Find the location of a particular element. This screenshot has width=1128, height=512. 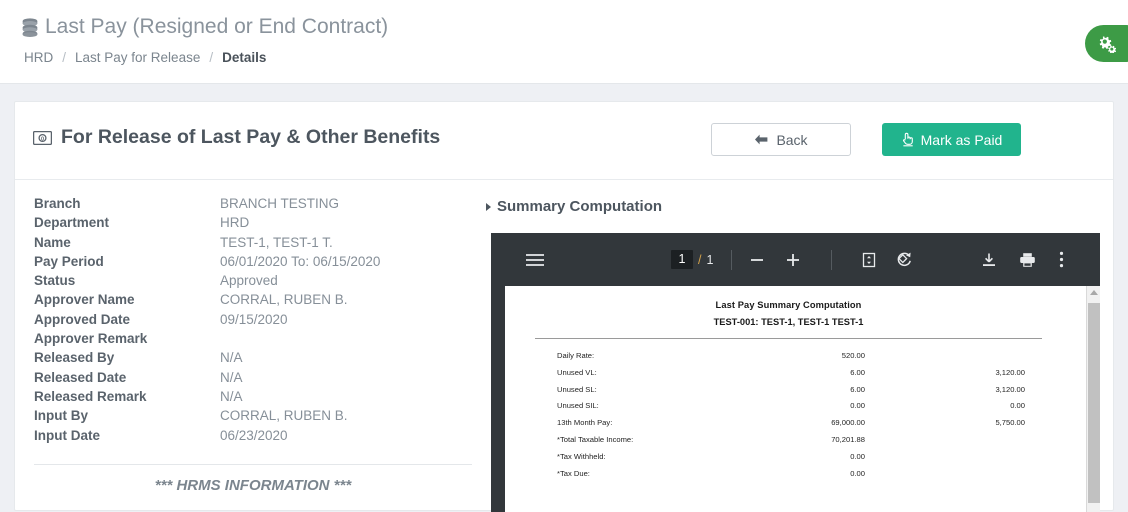

money-bill-icon: 0 is located at coordinates (42, 137).